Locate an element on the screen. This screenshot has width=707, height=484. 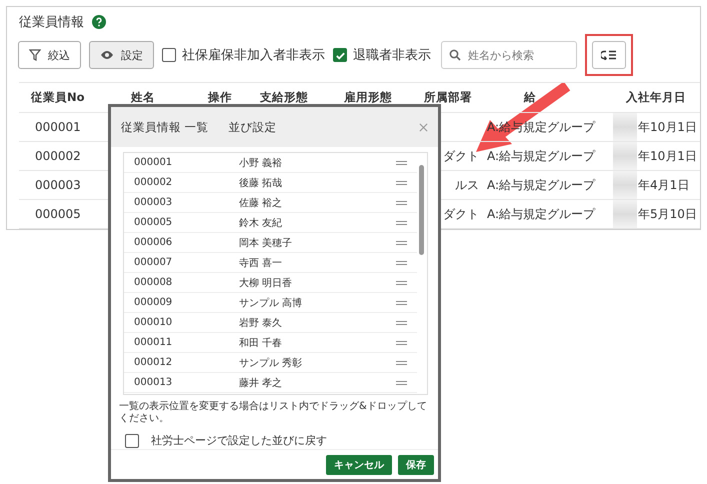
checkbox-label: 社労士ページで設定した並びに戻す is located at coordinates (239, 440).